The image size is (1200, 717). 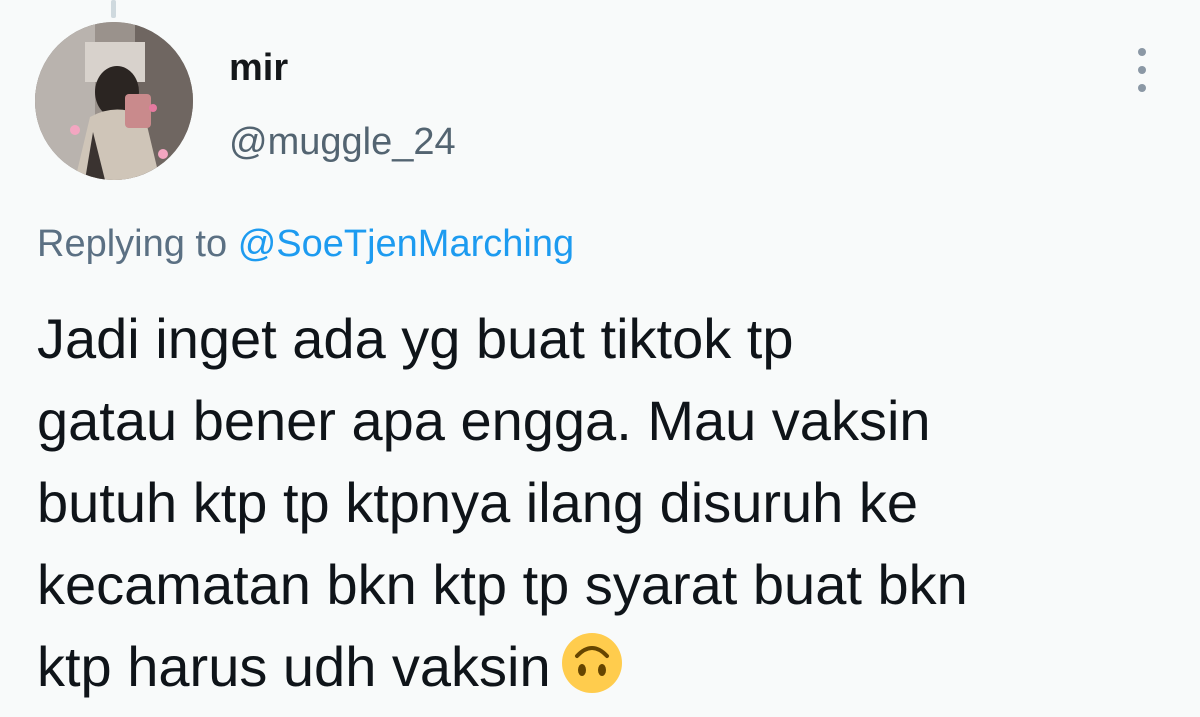 What do you see at coordinates (258, 68) in the screenshot?
I see `display-name: mir` at bounding box center [258, 68].